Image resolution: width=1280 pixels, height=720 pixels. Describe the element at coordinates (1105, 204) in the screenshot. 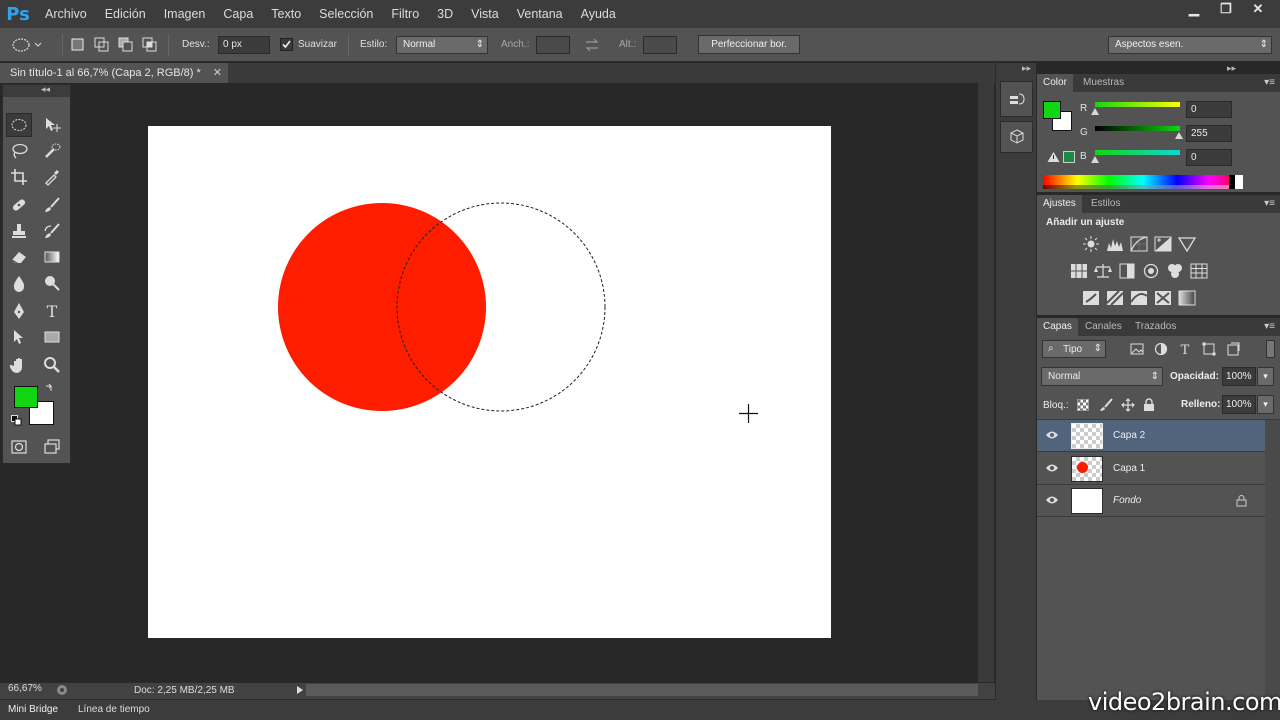

I see `tab-styles: Estilos` at that location.